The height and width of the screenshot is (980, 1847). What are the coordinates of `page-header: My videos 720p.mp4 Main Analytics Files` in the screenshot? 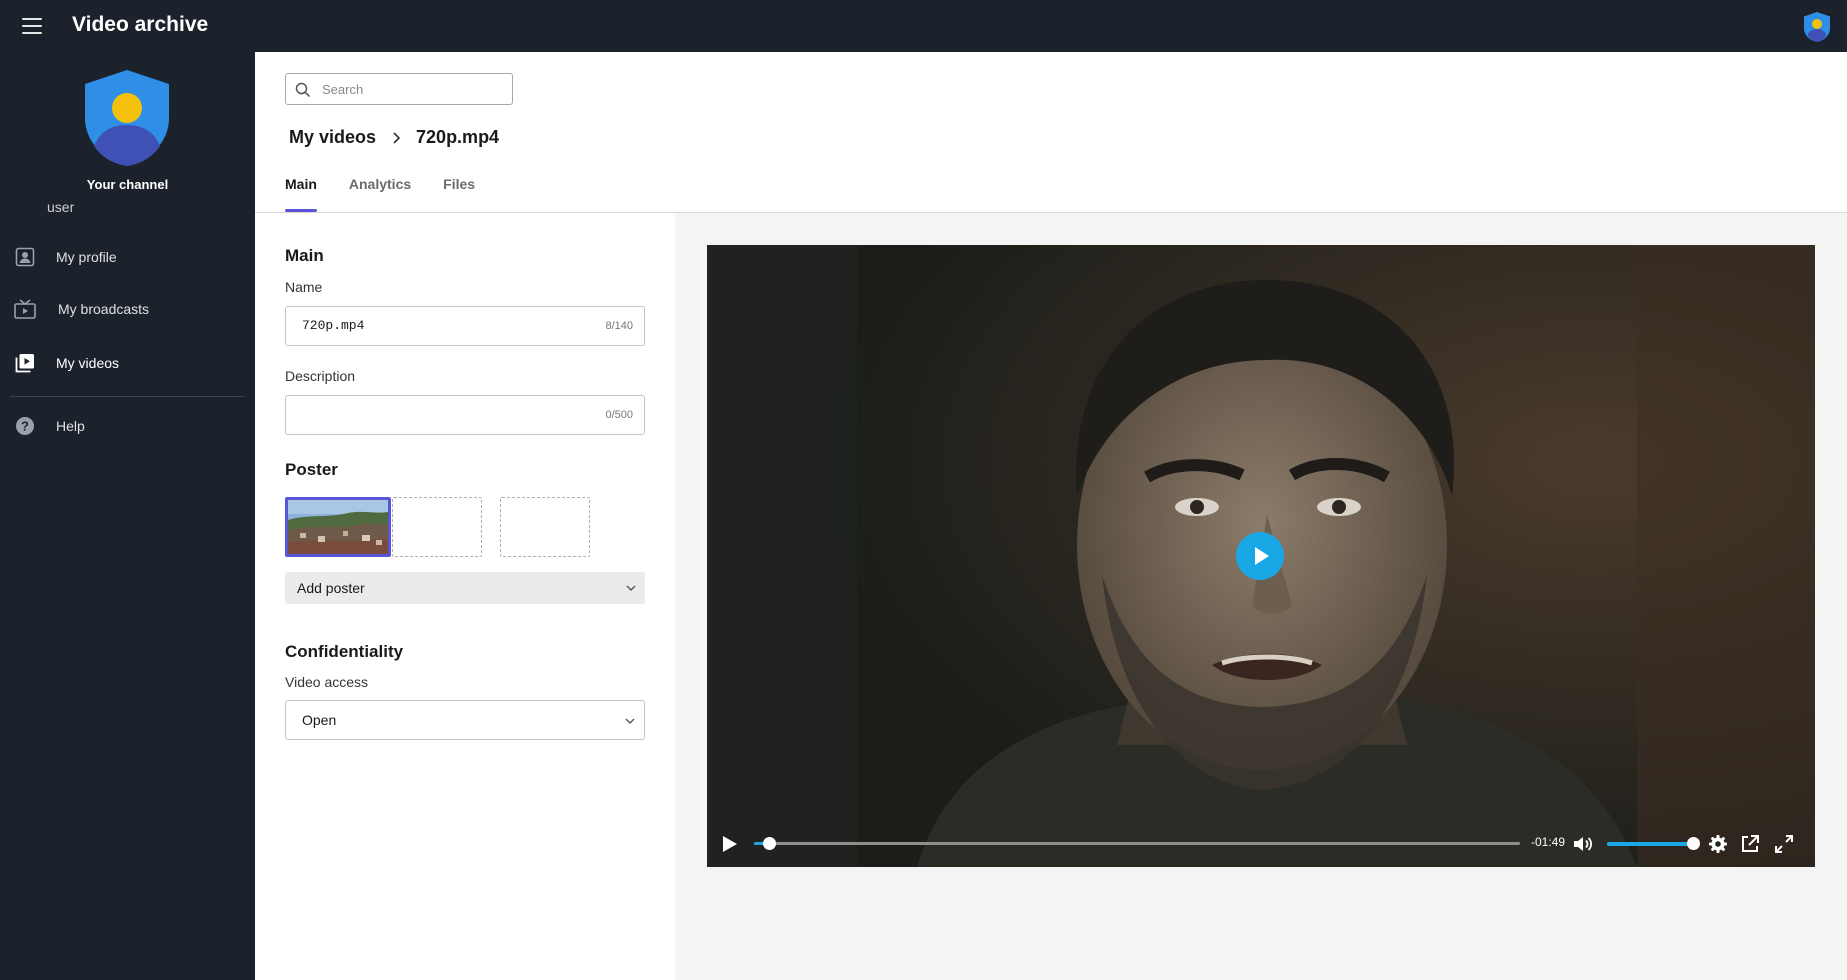 It's located at (1051, 132).